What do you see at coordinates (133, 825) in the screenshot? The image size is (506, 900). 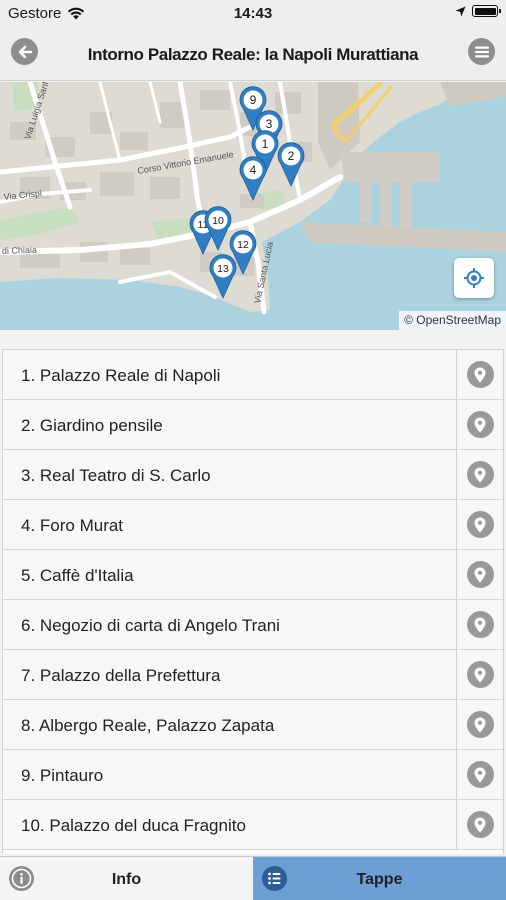 I see `stop-label: 10. Palazzo del duca Fragnito` at bounding box center [133, 825].